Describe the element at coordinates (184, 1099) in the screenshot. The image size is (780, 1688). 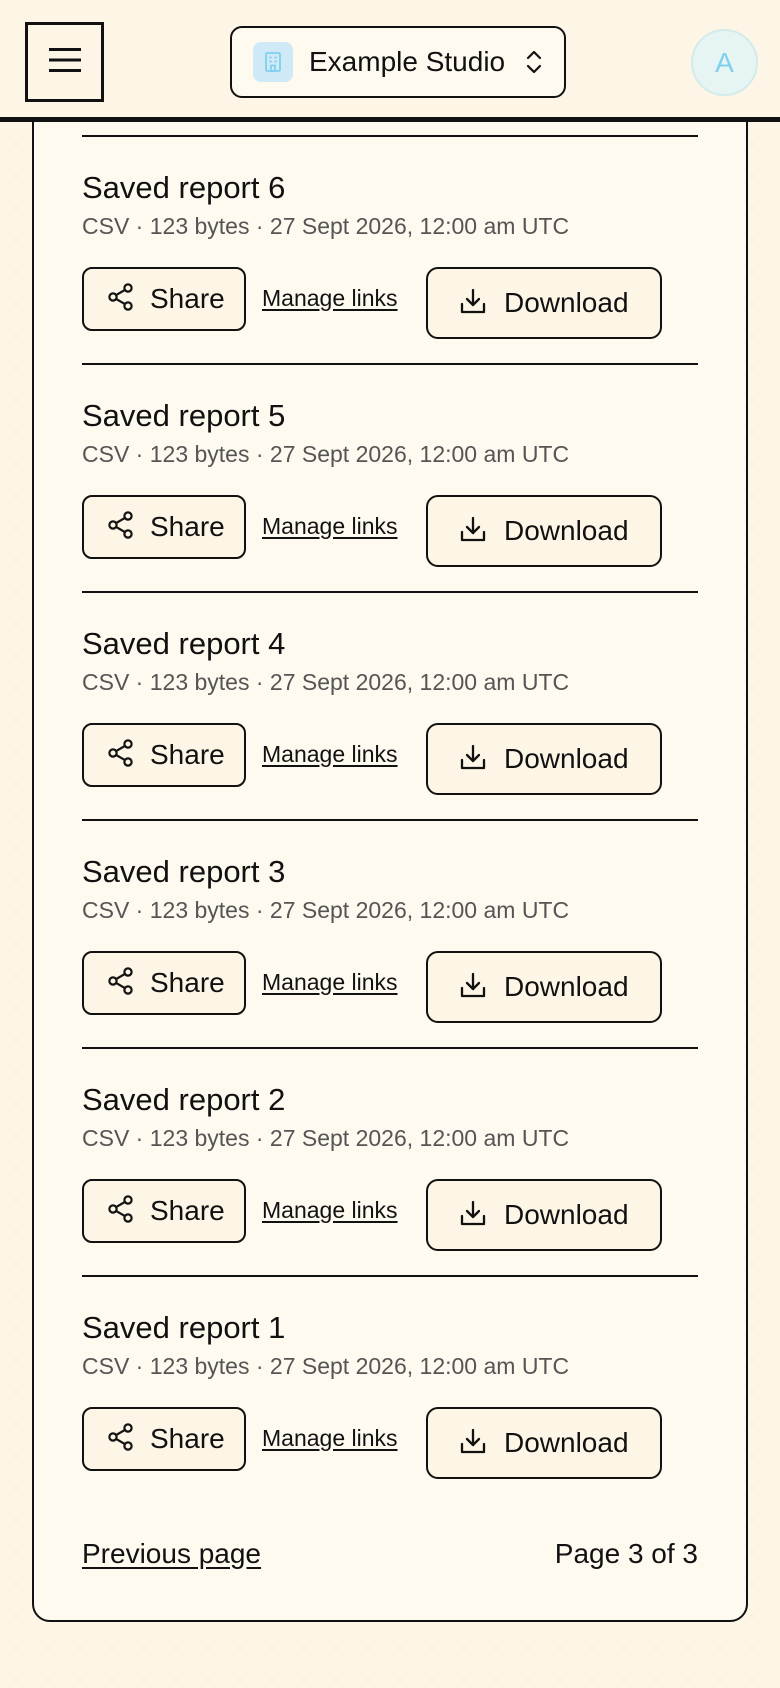
I see `report-title: Saved report 2` at that location.